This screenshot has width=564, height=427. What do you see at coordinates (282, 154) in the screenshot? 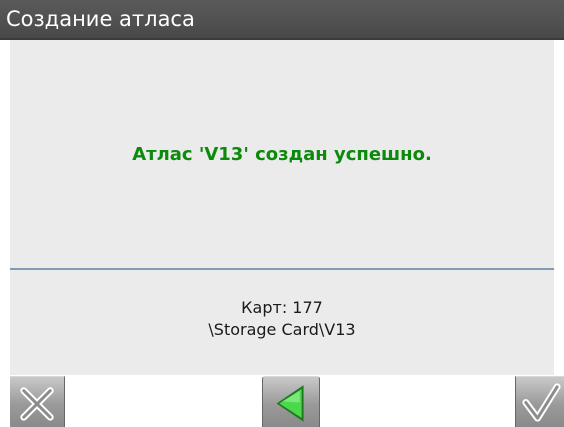
I see `success-message: Атлас 'V13' создан успешно.` at bounding box center [282, 154].